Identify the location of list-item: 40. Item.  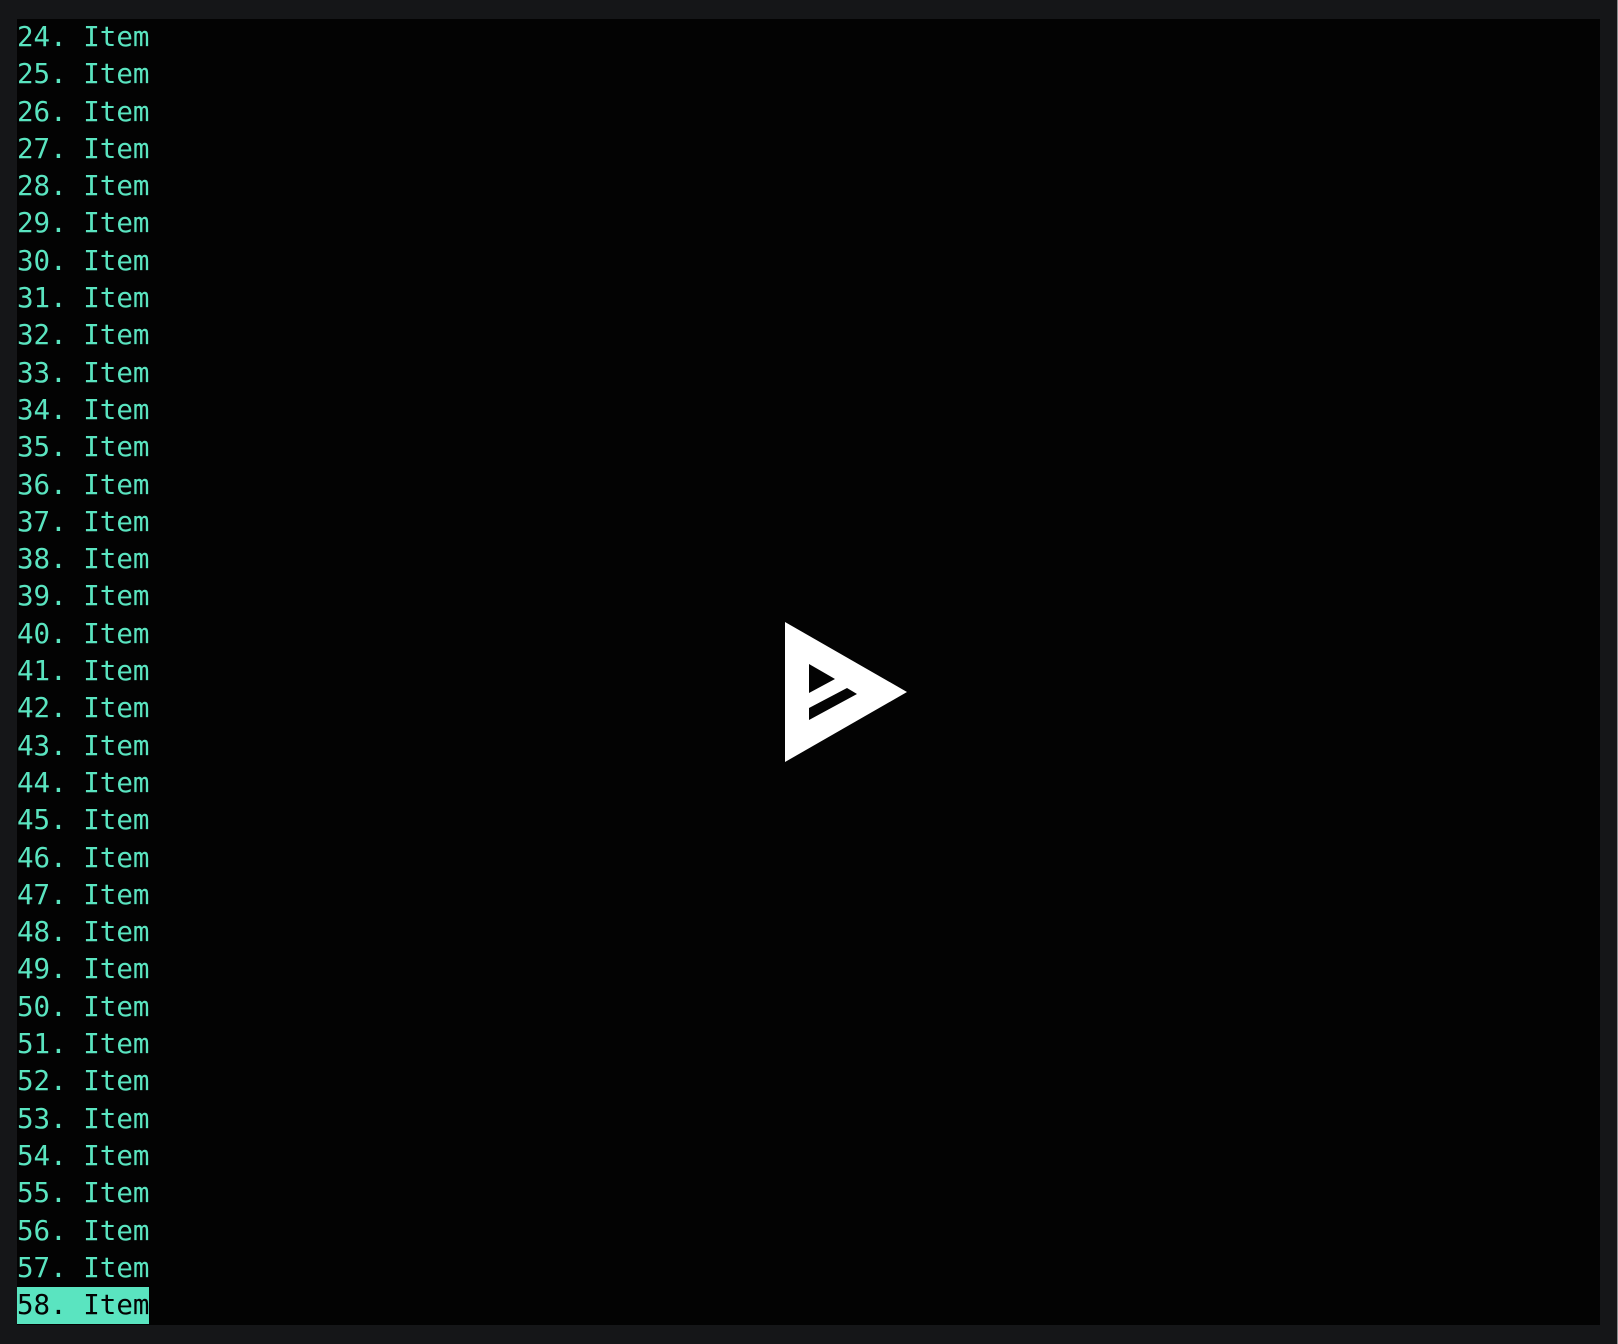
(83, 634).